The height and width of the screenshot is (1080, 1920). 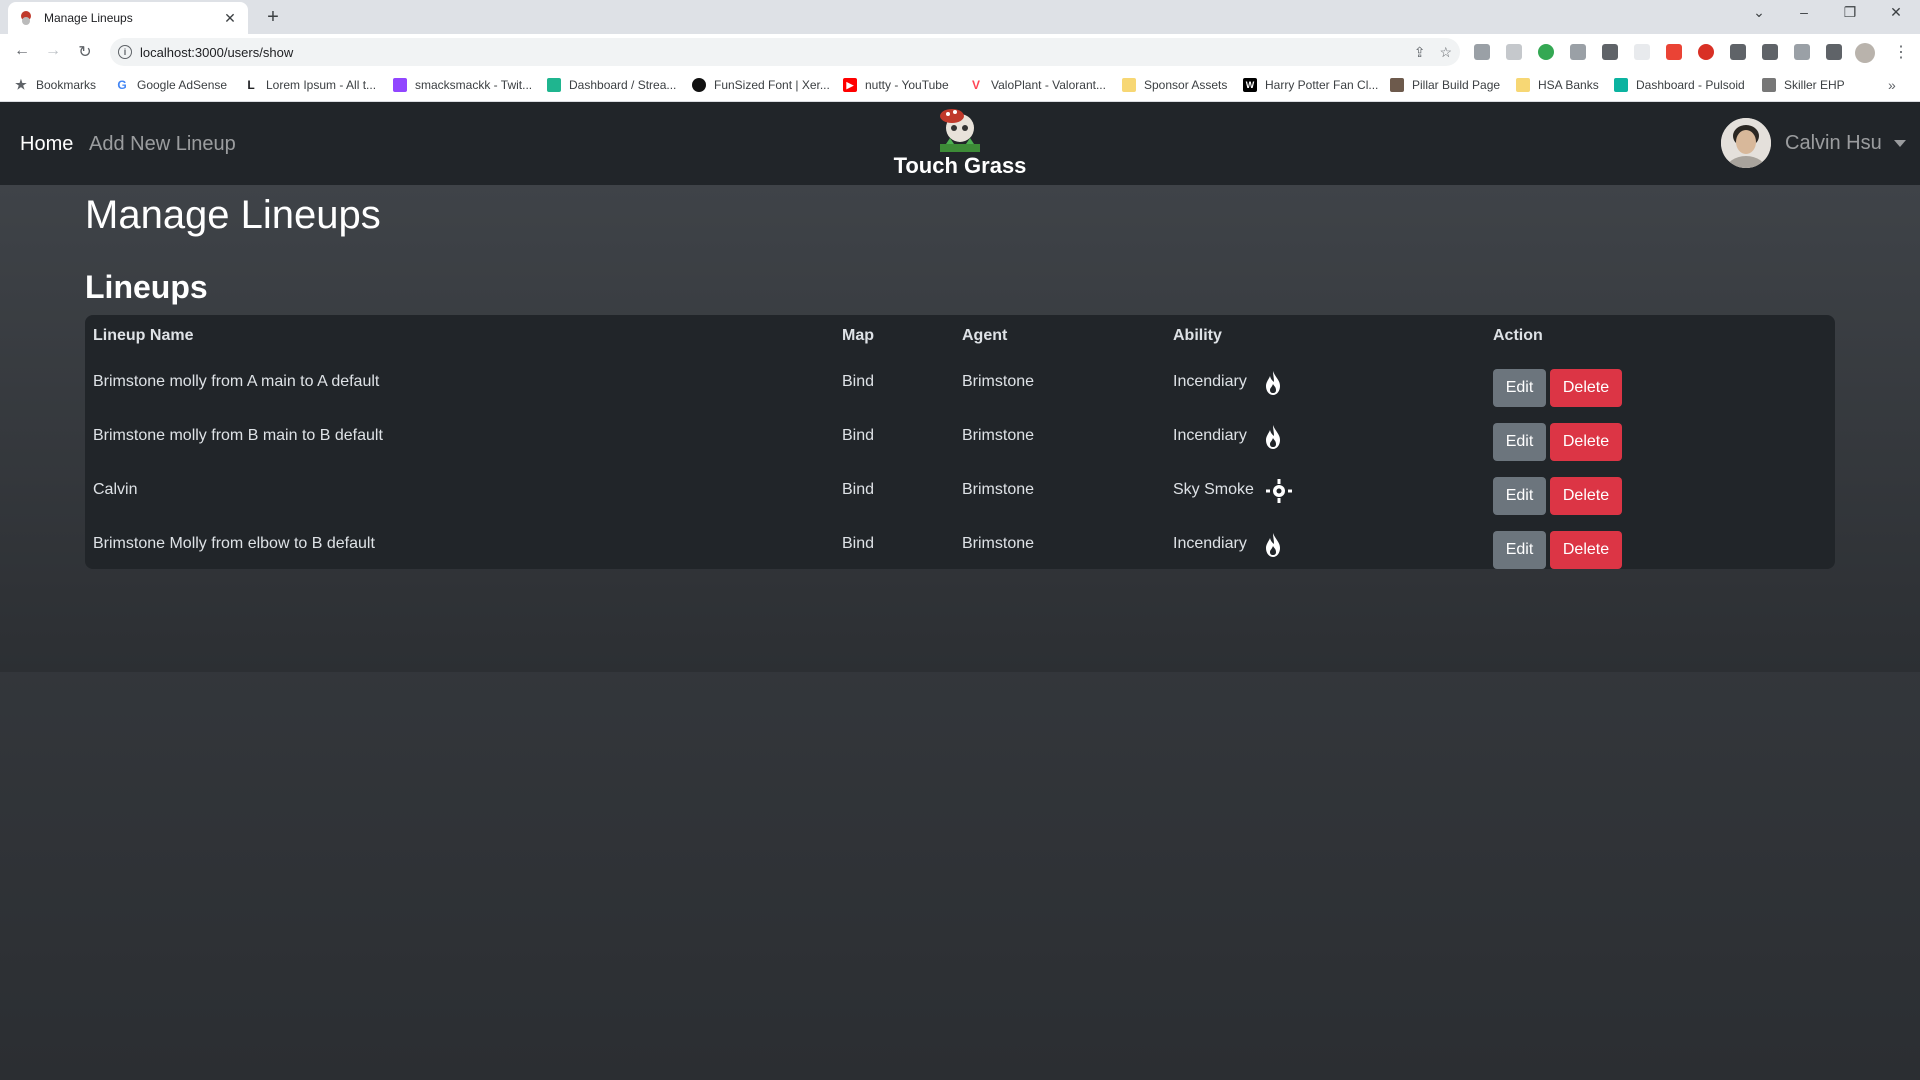 I want to click on share-icon: ⇪, so click(x=1420, y=52).